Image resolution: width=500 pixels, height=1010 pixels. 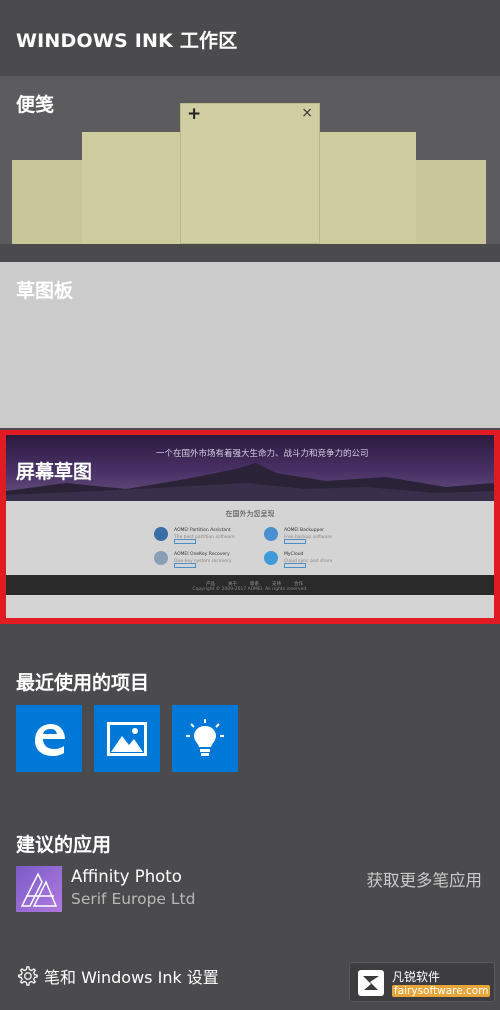 I want to click on photos-icon, so click(x=127, y=738).